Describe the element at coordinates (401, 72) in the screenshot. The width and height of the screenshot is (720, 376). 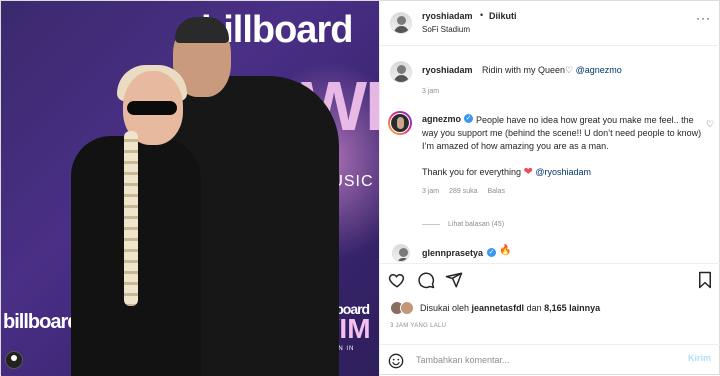
I see `caption-avatar` at that location.